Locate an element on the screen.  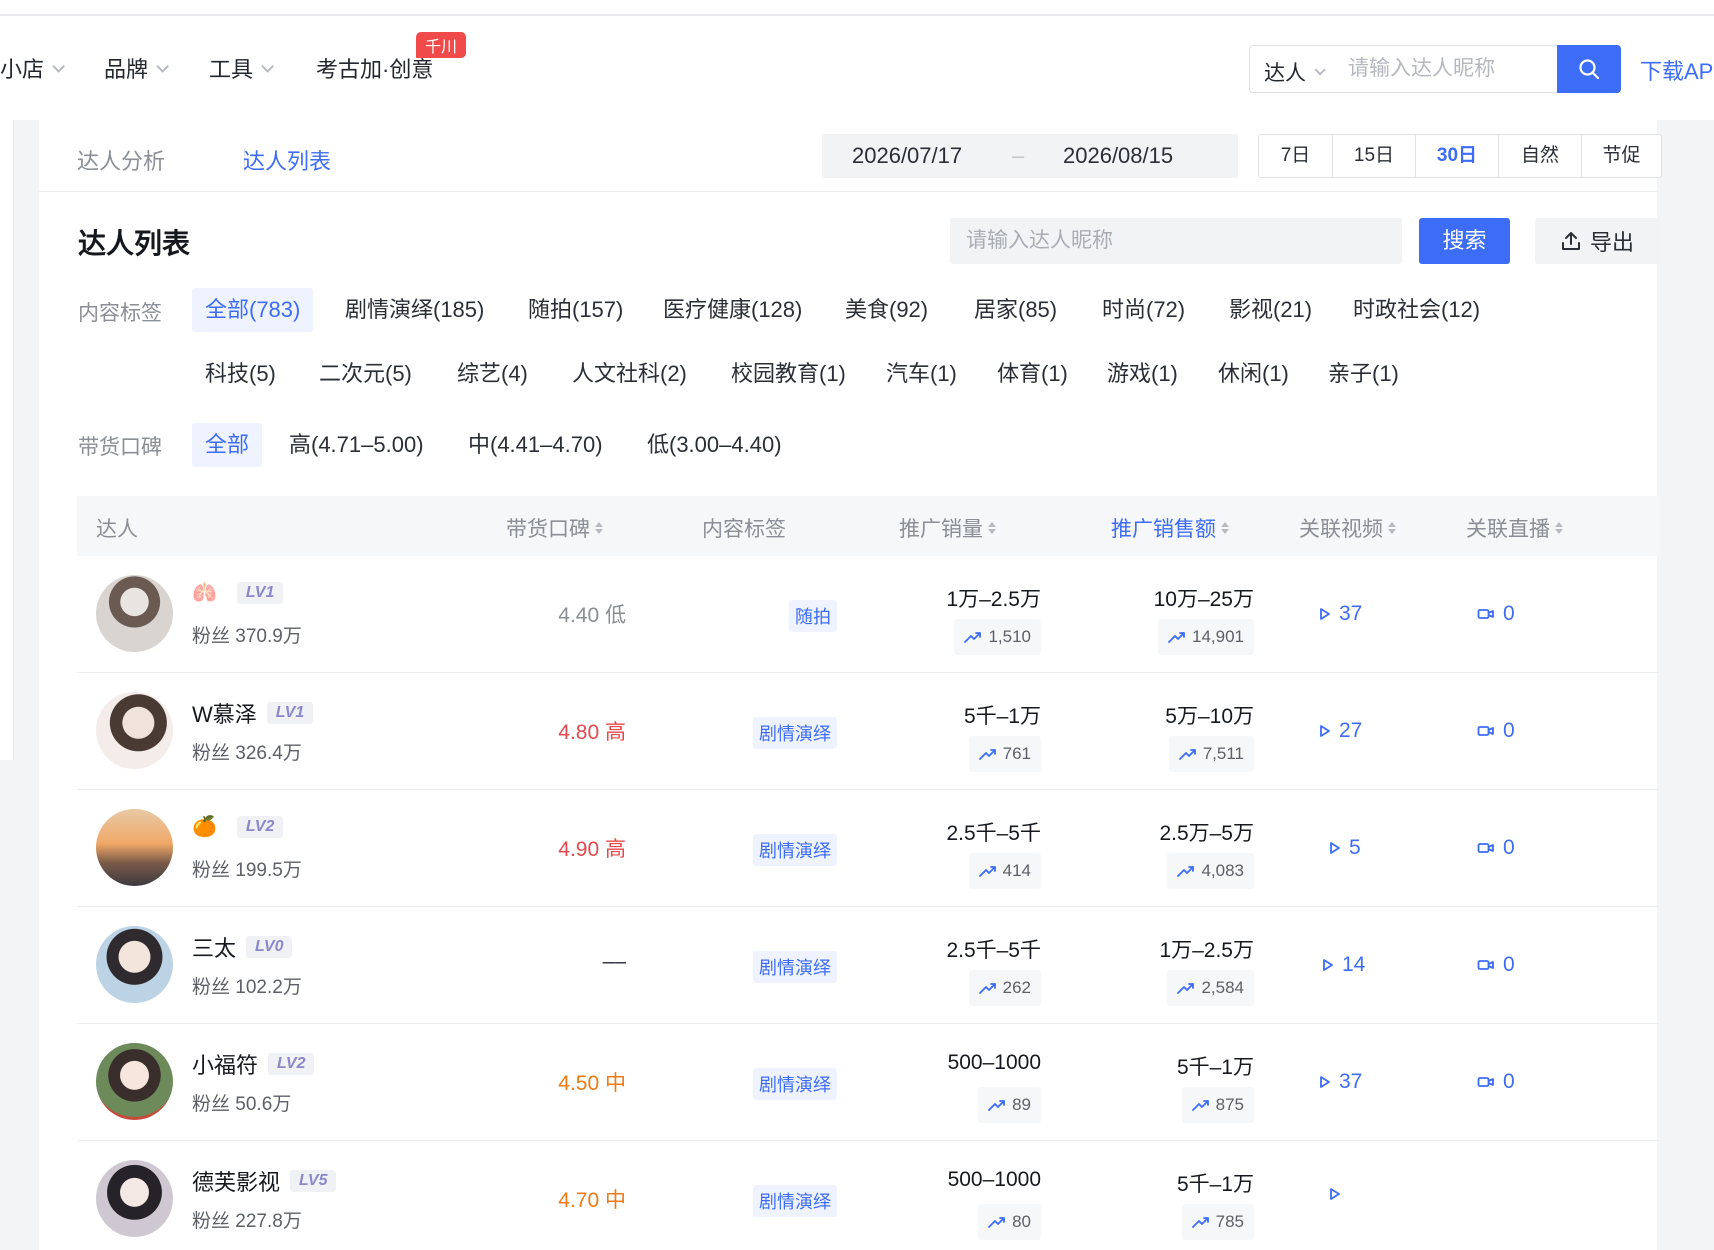
column-label: 推广销量 is located at coordinates (941, 529).